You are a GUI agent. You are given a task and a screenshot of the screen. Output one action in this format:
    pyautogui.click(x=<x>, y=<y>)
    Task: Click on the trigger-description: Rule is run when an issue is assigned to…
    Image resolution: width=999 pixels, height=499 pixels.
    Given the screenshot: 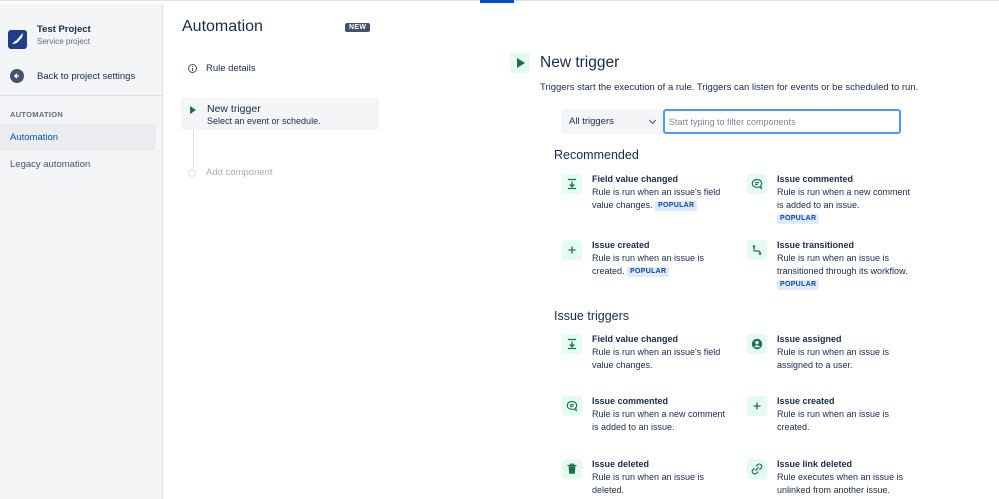 What is the action you would take?
    pyautogui.click(x=833, y=358)
    